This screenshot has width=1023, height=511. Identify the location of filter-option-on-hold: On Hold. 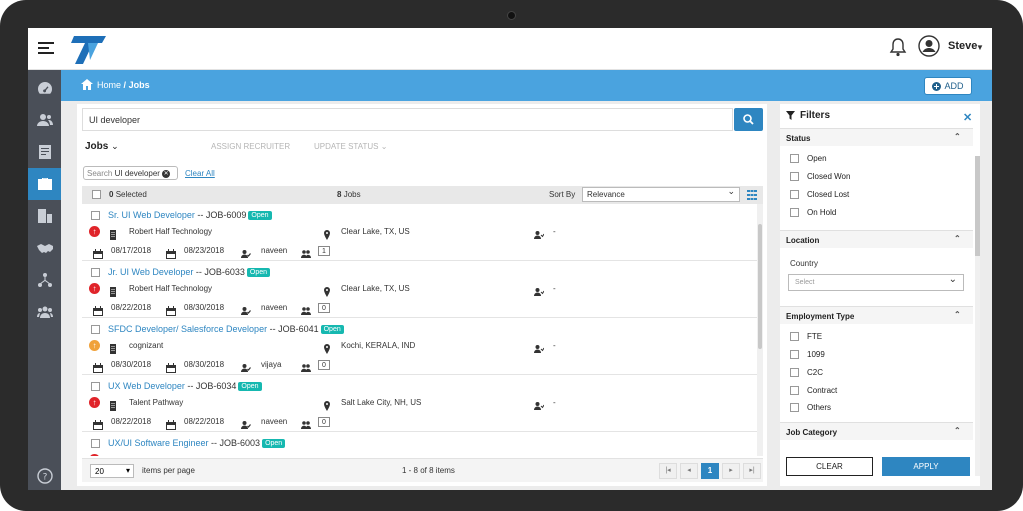
(813, 212).